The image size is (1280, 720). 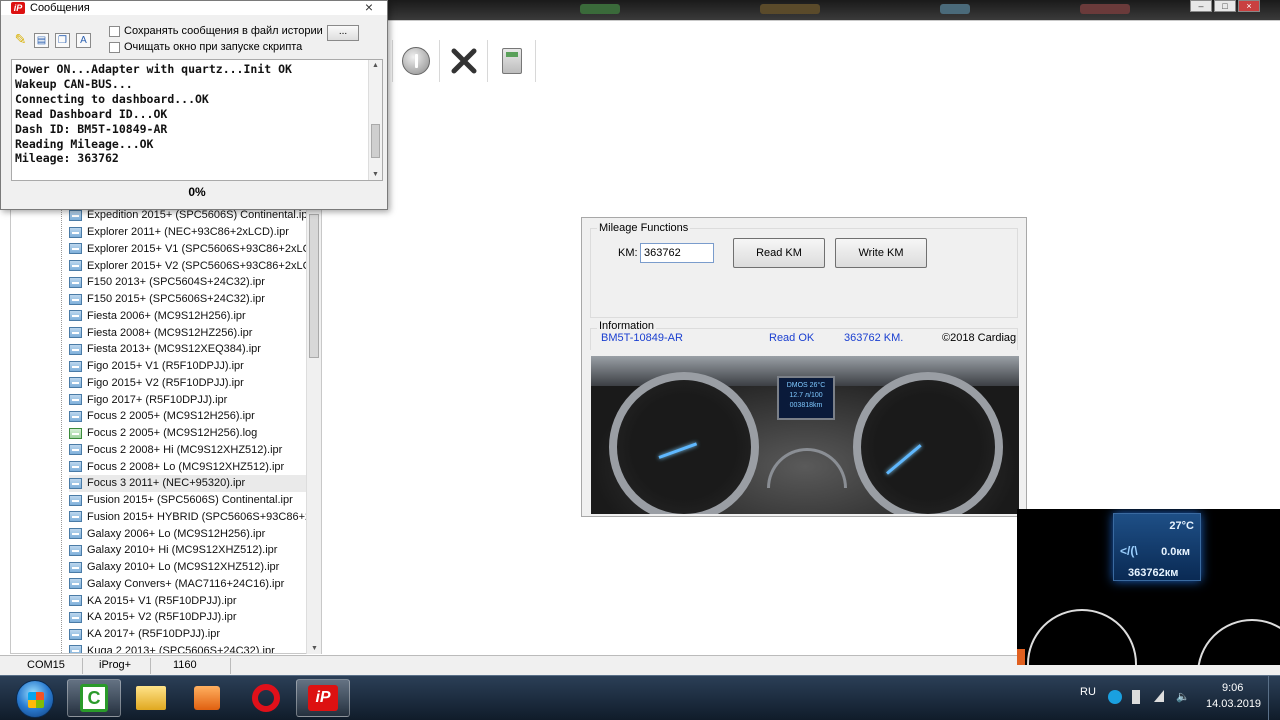 I want to click on file-list-item: Explorer 2015+ V2 (SPC5606S+93C86+2xLCD), so click(x=195, y=265).